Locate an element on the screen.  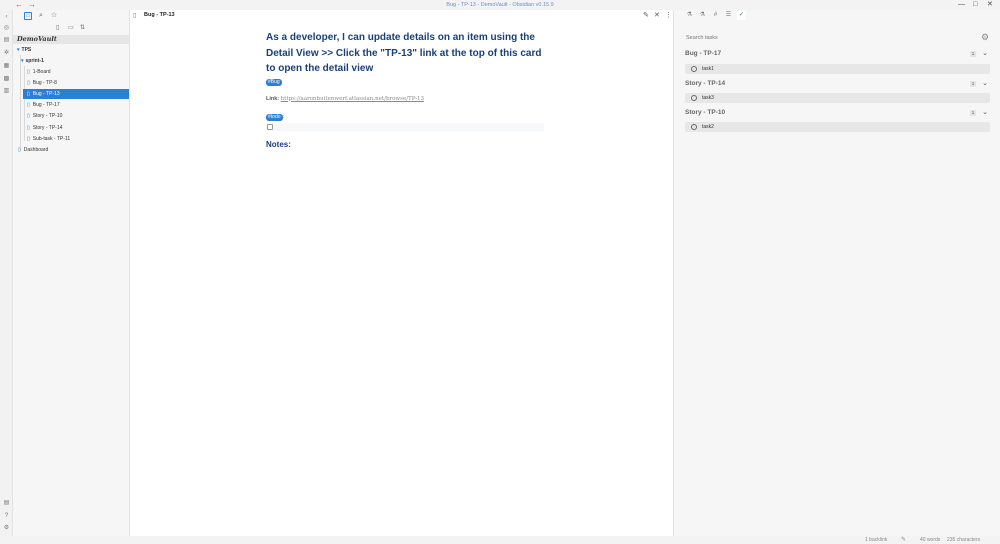
right-panel-tabs: ⚗ ⚗ # ☰ ✓ is located at coordinates (837, 16).